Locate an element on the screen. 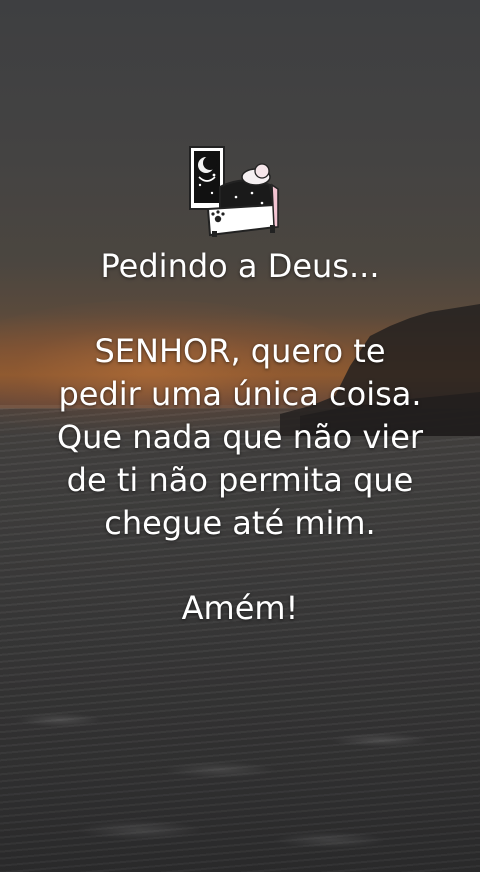 This screenshot has width=480, height=872. prayer-line: de ti não permita que is located at coordinates (240, 480).